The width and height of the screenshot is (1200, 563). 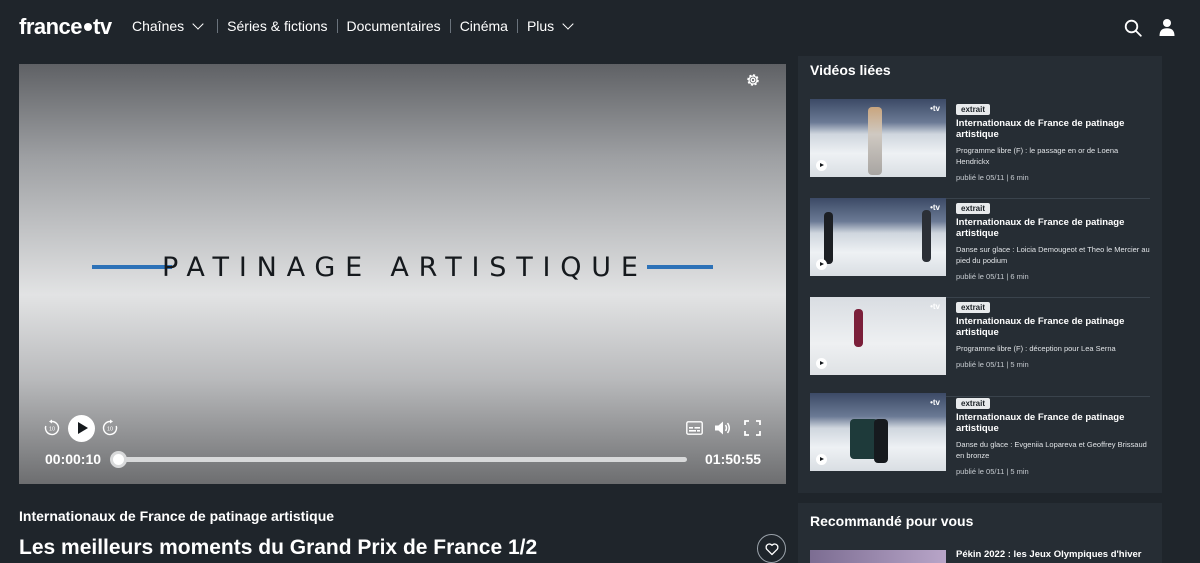 What do you see at coordinates (1048, 554) in the screenshot?
I see `recommended-video-title: Pékin 2022 : les Jeux Olympiques d'hiver` at bounding box center [1048, 554].